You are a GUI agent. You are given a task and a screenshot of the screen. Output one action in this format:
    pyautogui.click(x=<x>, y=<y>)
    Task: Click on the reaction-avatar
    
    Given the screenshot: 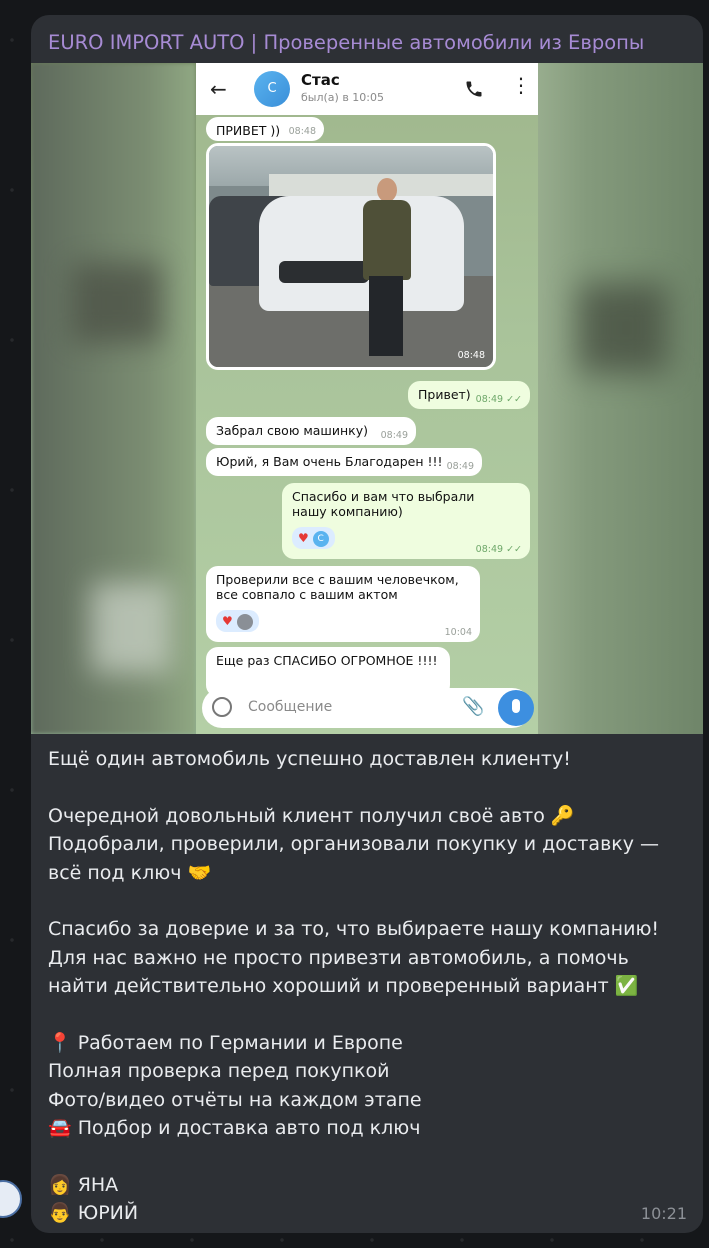 What is the action you would take?
    pyautogui.click(x=244, y=621)
    